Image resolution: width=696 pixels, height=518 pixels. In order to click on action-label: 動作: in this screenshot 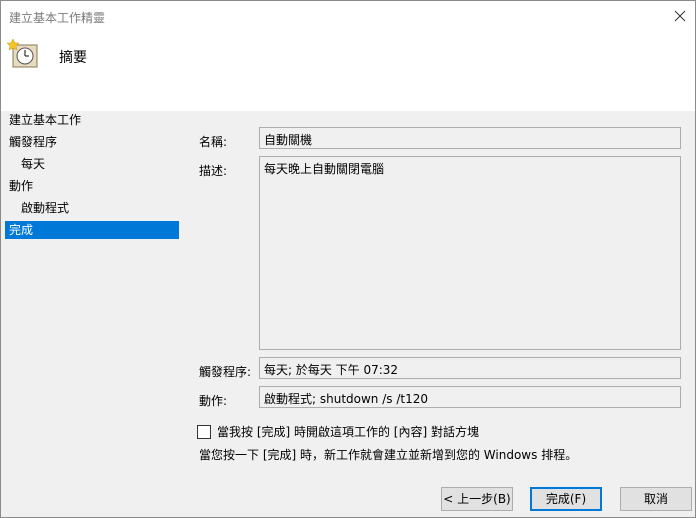, I will do `click(213, 401)`.